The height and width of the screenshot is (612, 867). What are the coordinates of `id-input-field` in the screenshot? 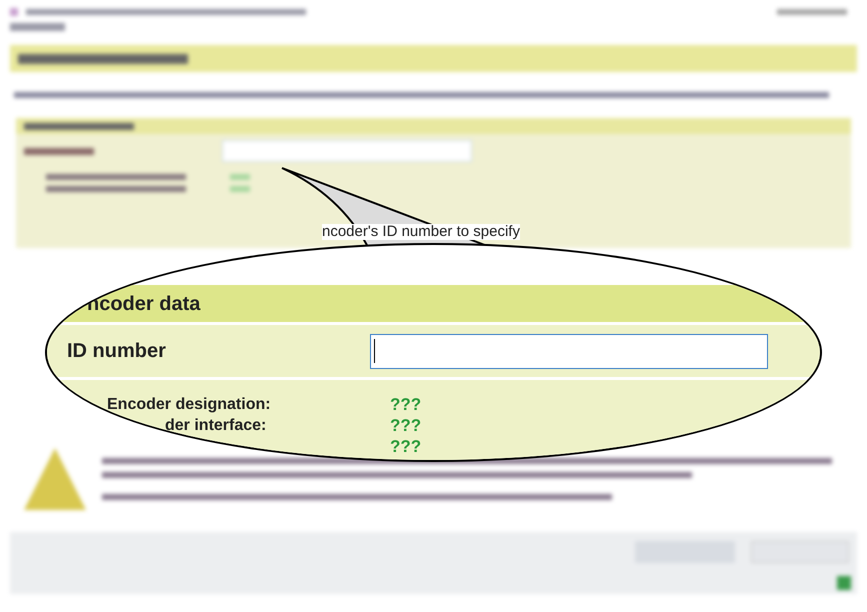 It's located at (347, 151).